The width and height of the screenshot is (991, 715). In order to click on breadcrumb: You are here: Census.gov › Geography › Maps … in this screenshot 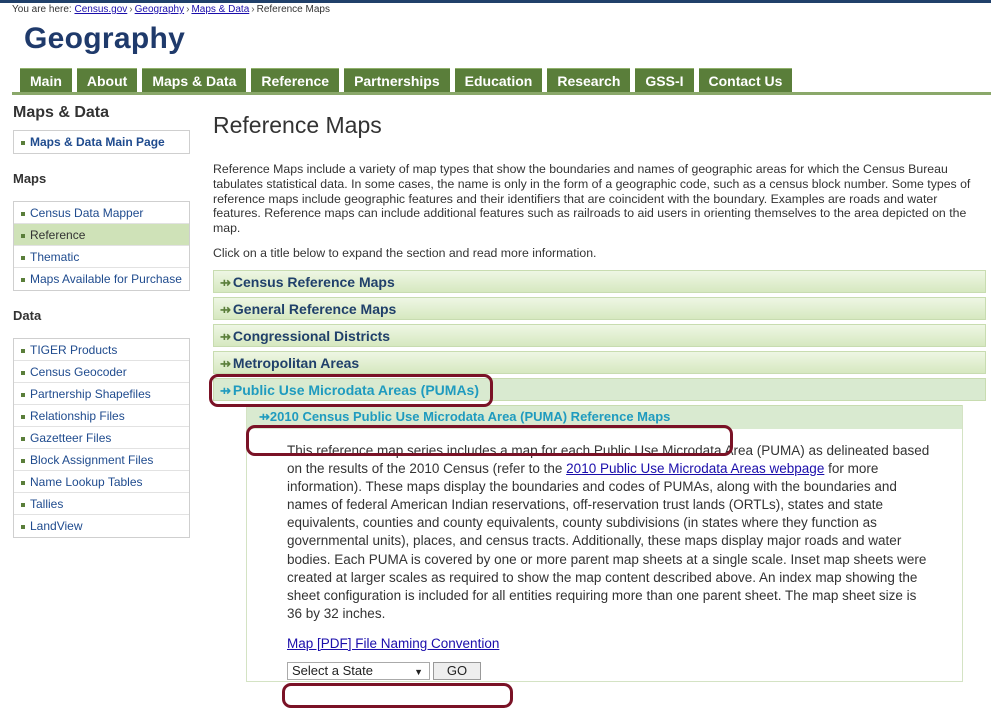, I will do `click(171, 9)`.